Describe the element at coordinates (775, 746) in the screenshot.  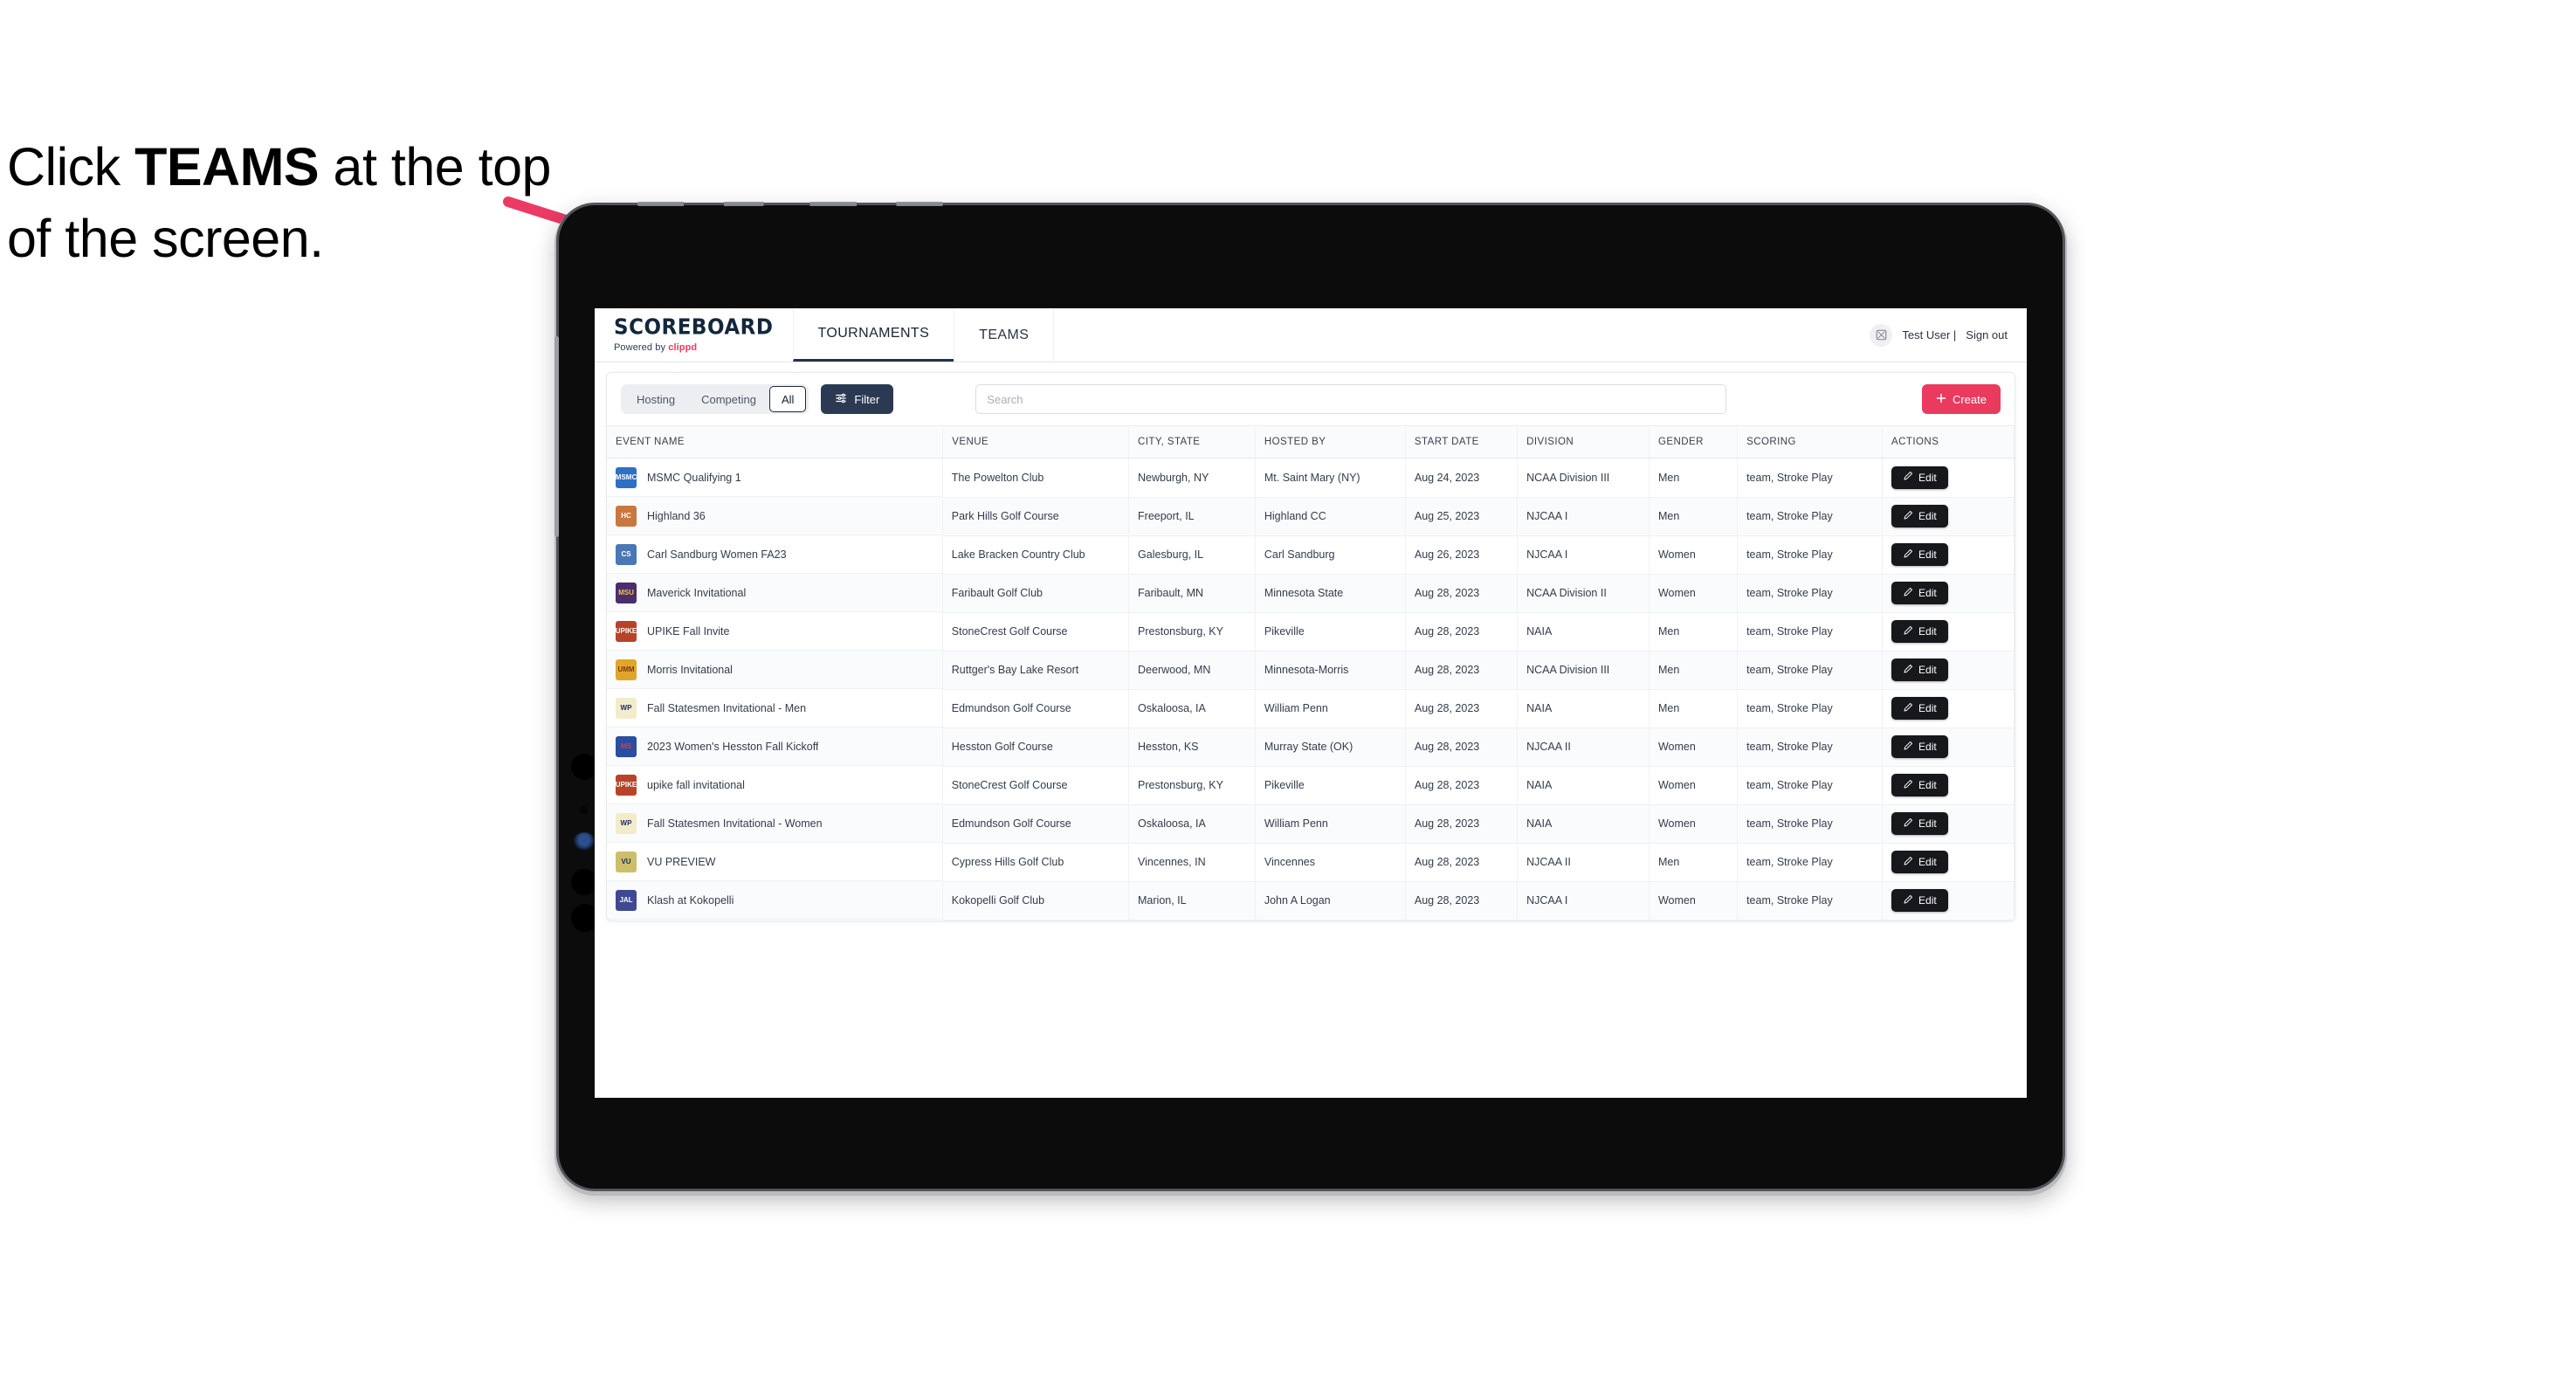
I see `cell-event-name: MS 2023 Women's Hesston Fall Kickoff` at that location.